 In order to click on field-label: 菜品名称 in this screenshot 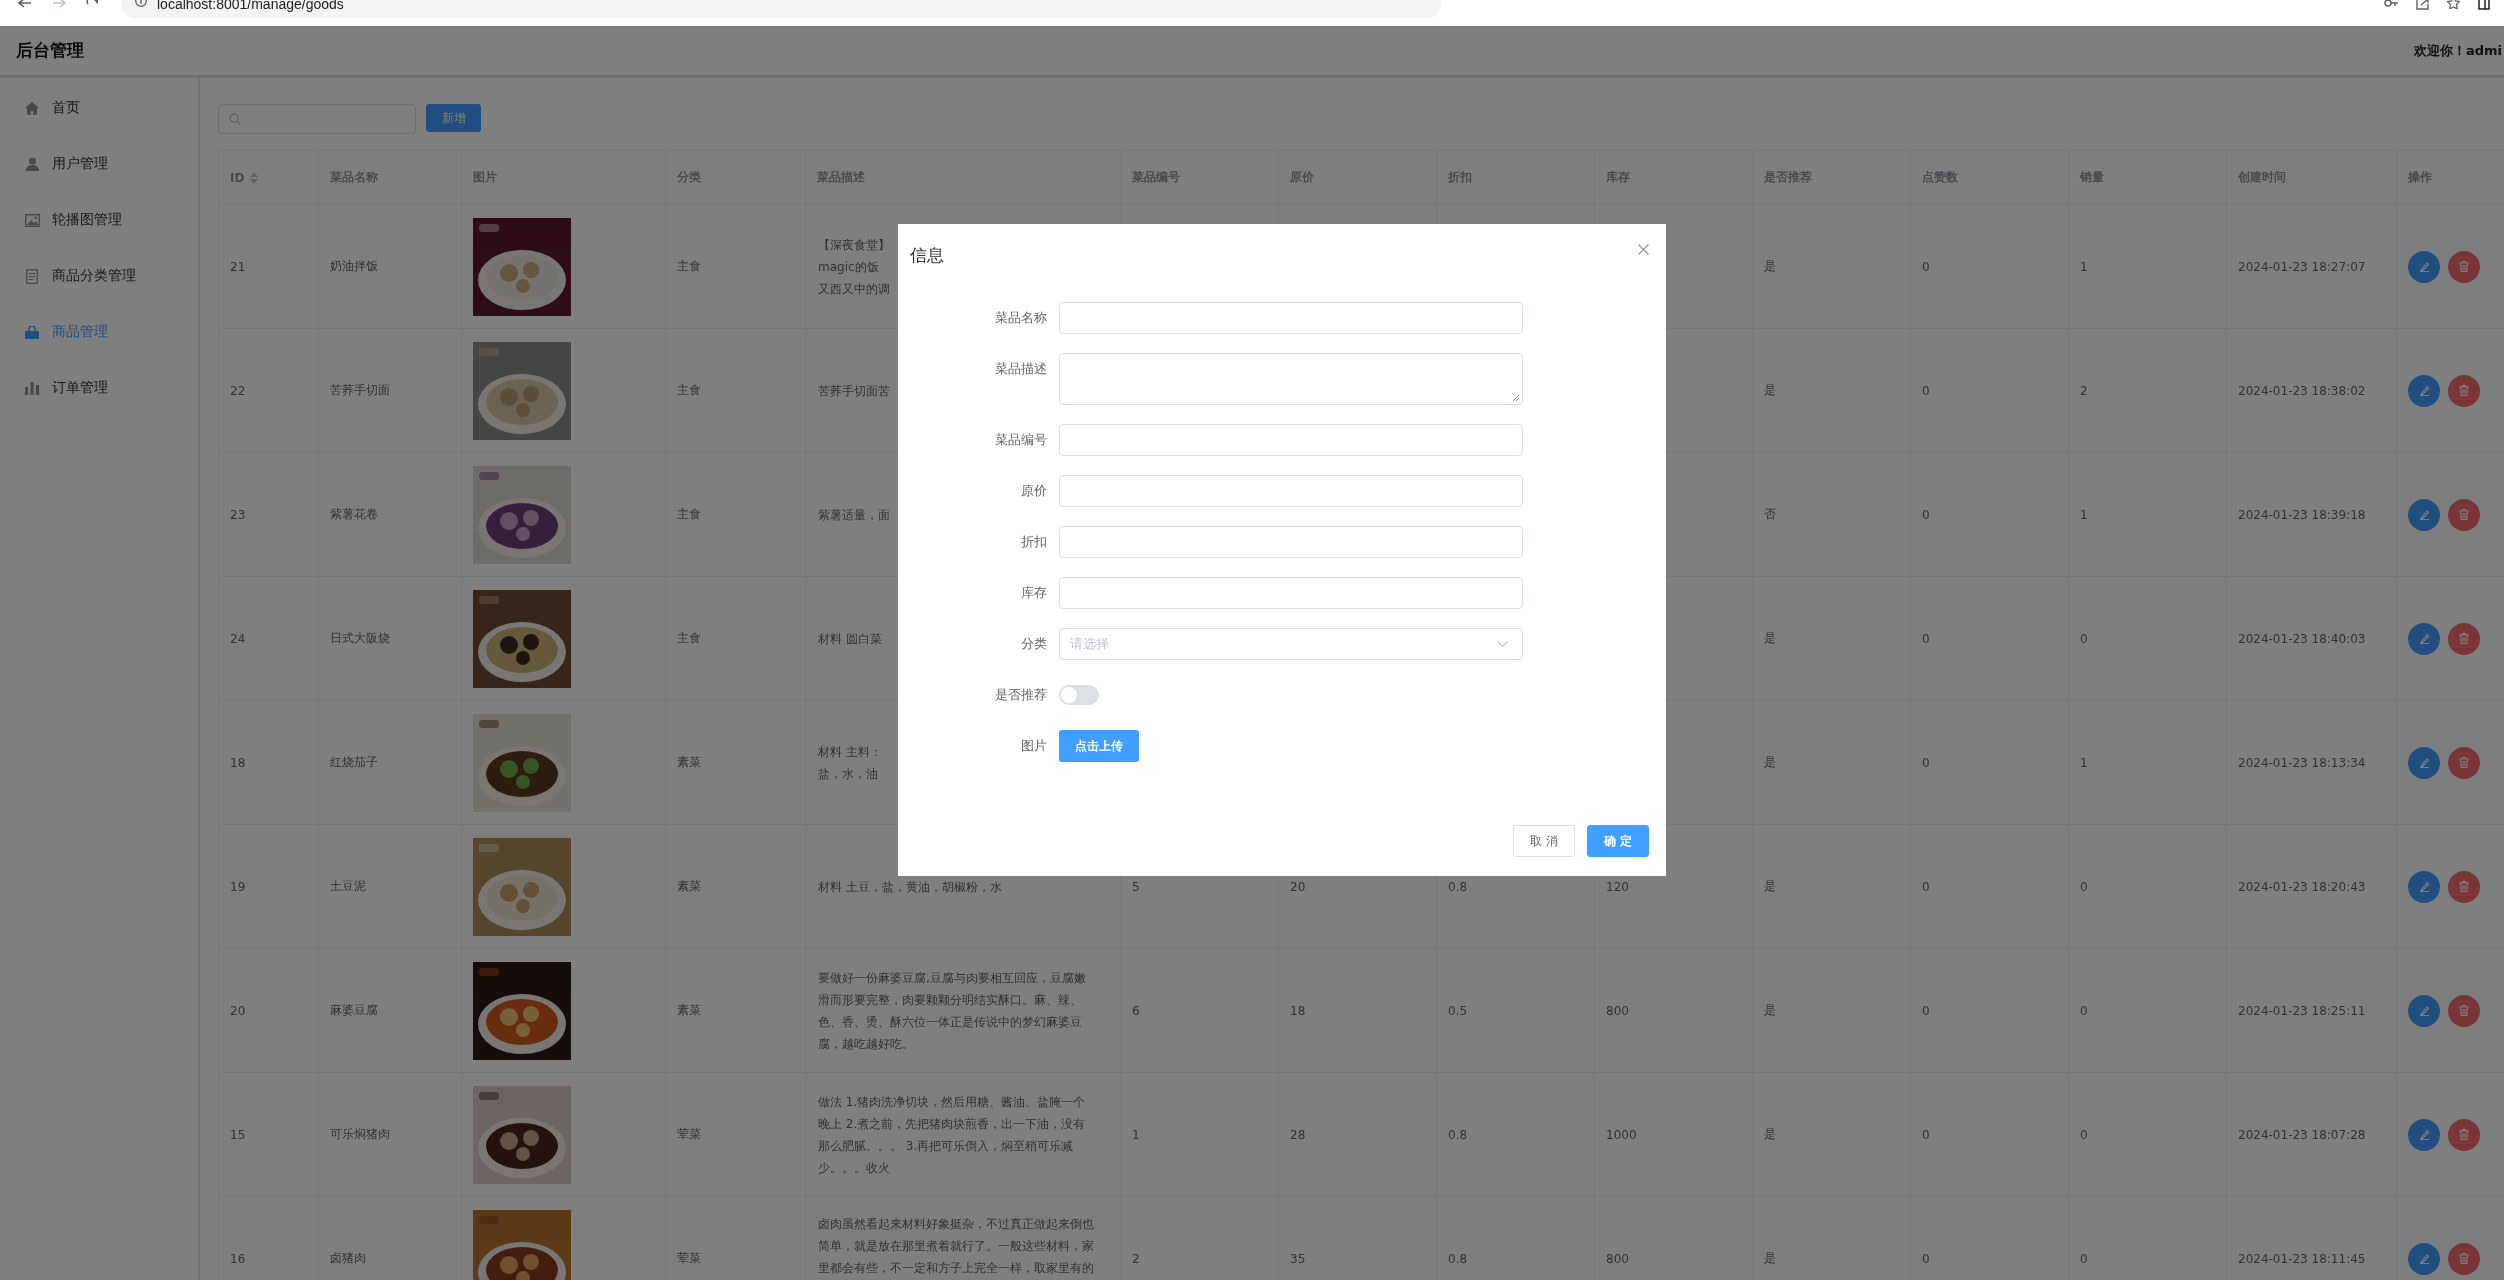, I will do `click(1021, 318)`.